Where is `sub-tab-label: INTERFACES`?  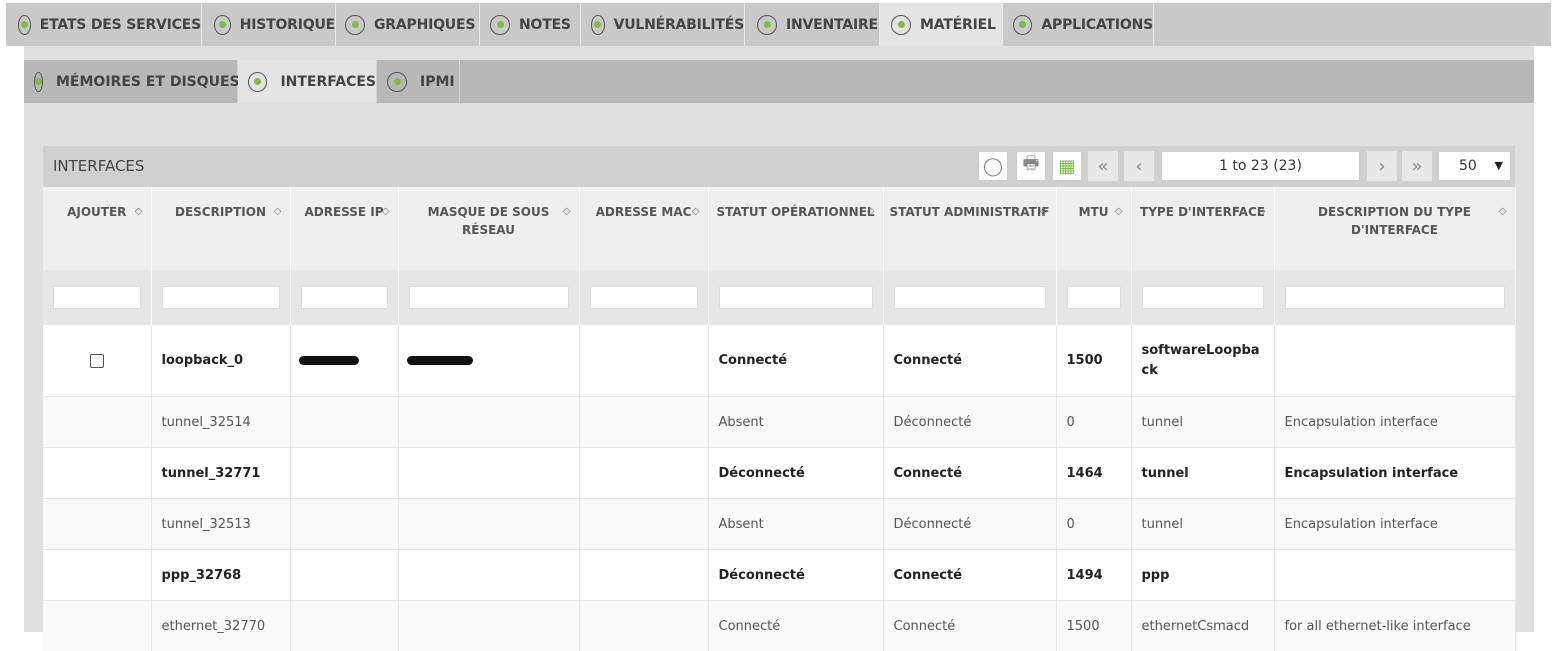 sub-tab-label: INTERFACES is located at coordinates (328, 82).